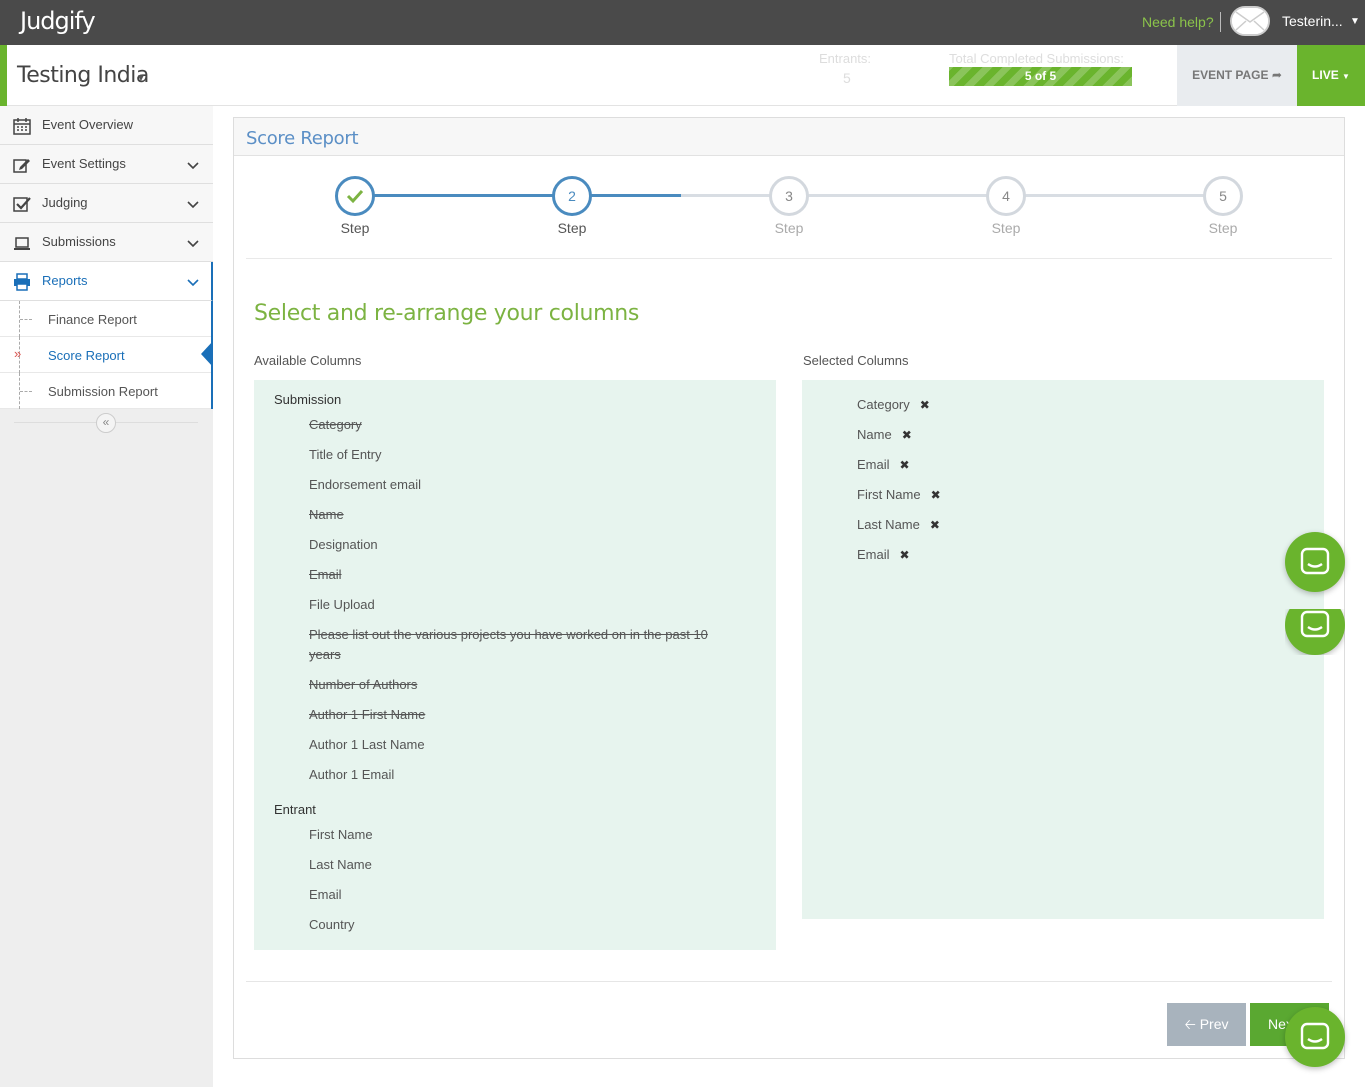  I want to click on collapse-sidebar-button: «, so click(106, 423).